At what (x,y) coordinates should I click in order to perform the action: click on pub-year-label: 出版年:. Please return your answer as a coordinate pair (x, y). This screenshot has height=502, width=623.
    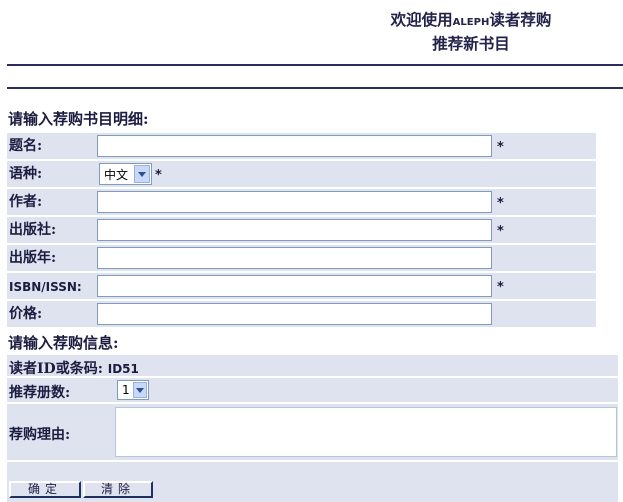
    Looking at the image, I should click on (33, 258).